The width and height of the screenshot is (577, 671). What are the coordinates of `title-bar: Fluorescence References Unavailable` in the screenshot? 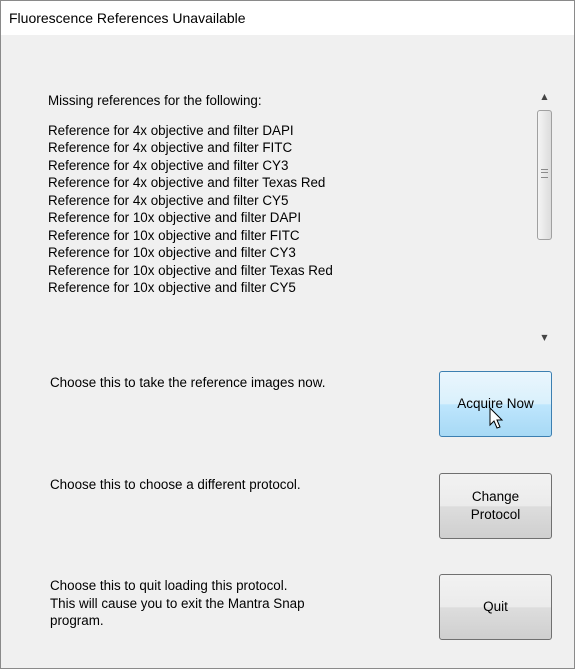 It's located at (287, 18).